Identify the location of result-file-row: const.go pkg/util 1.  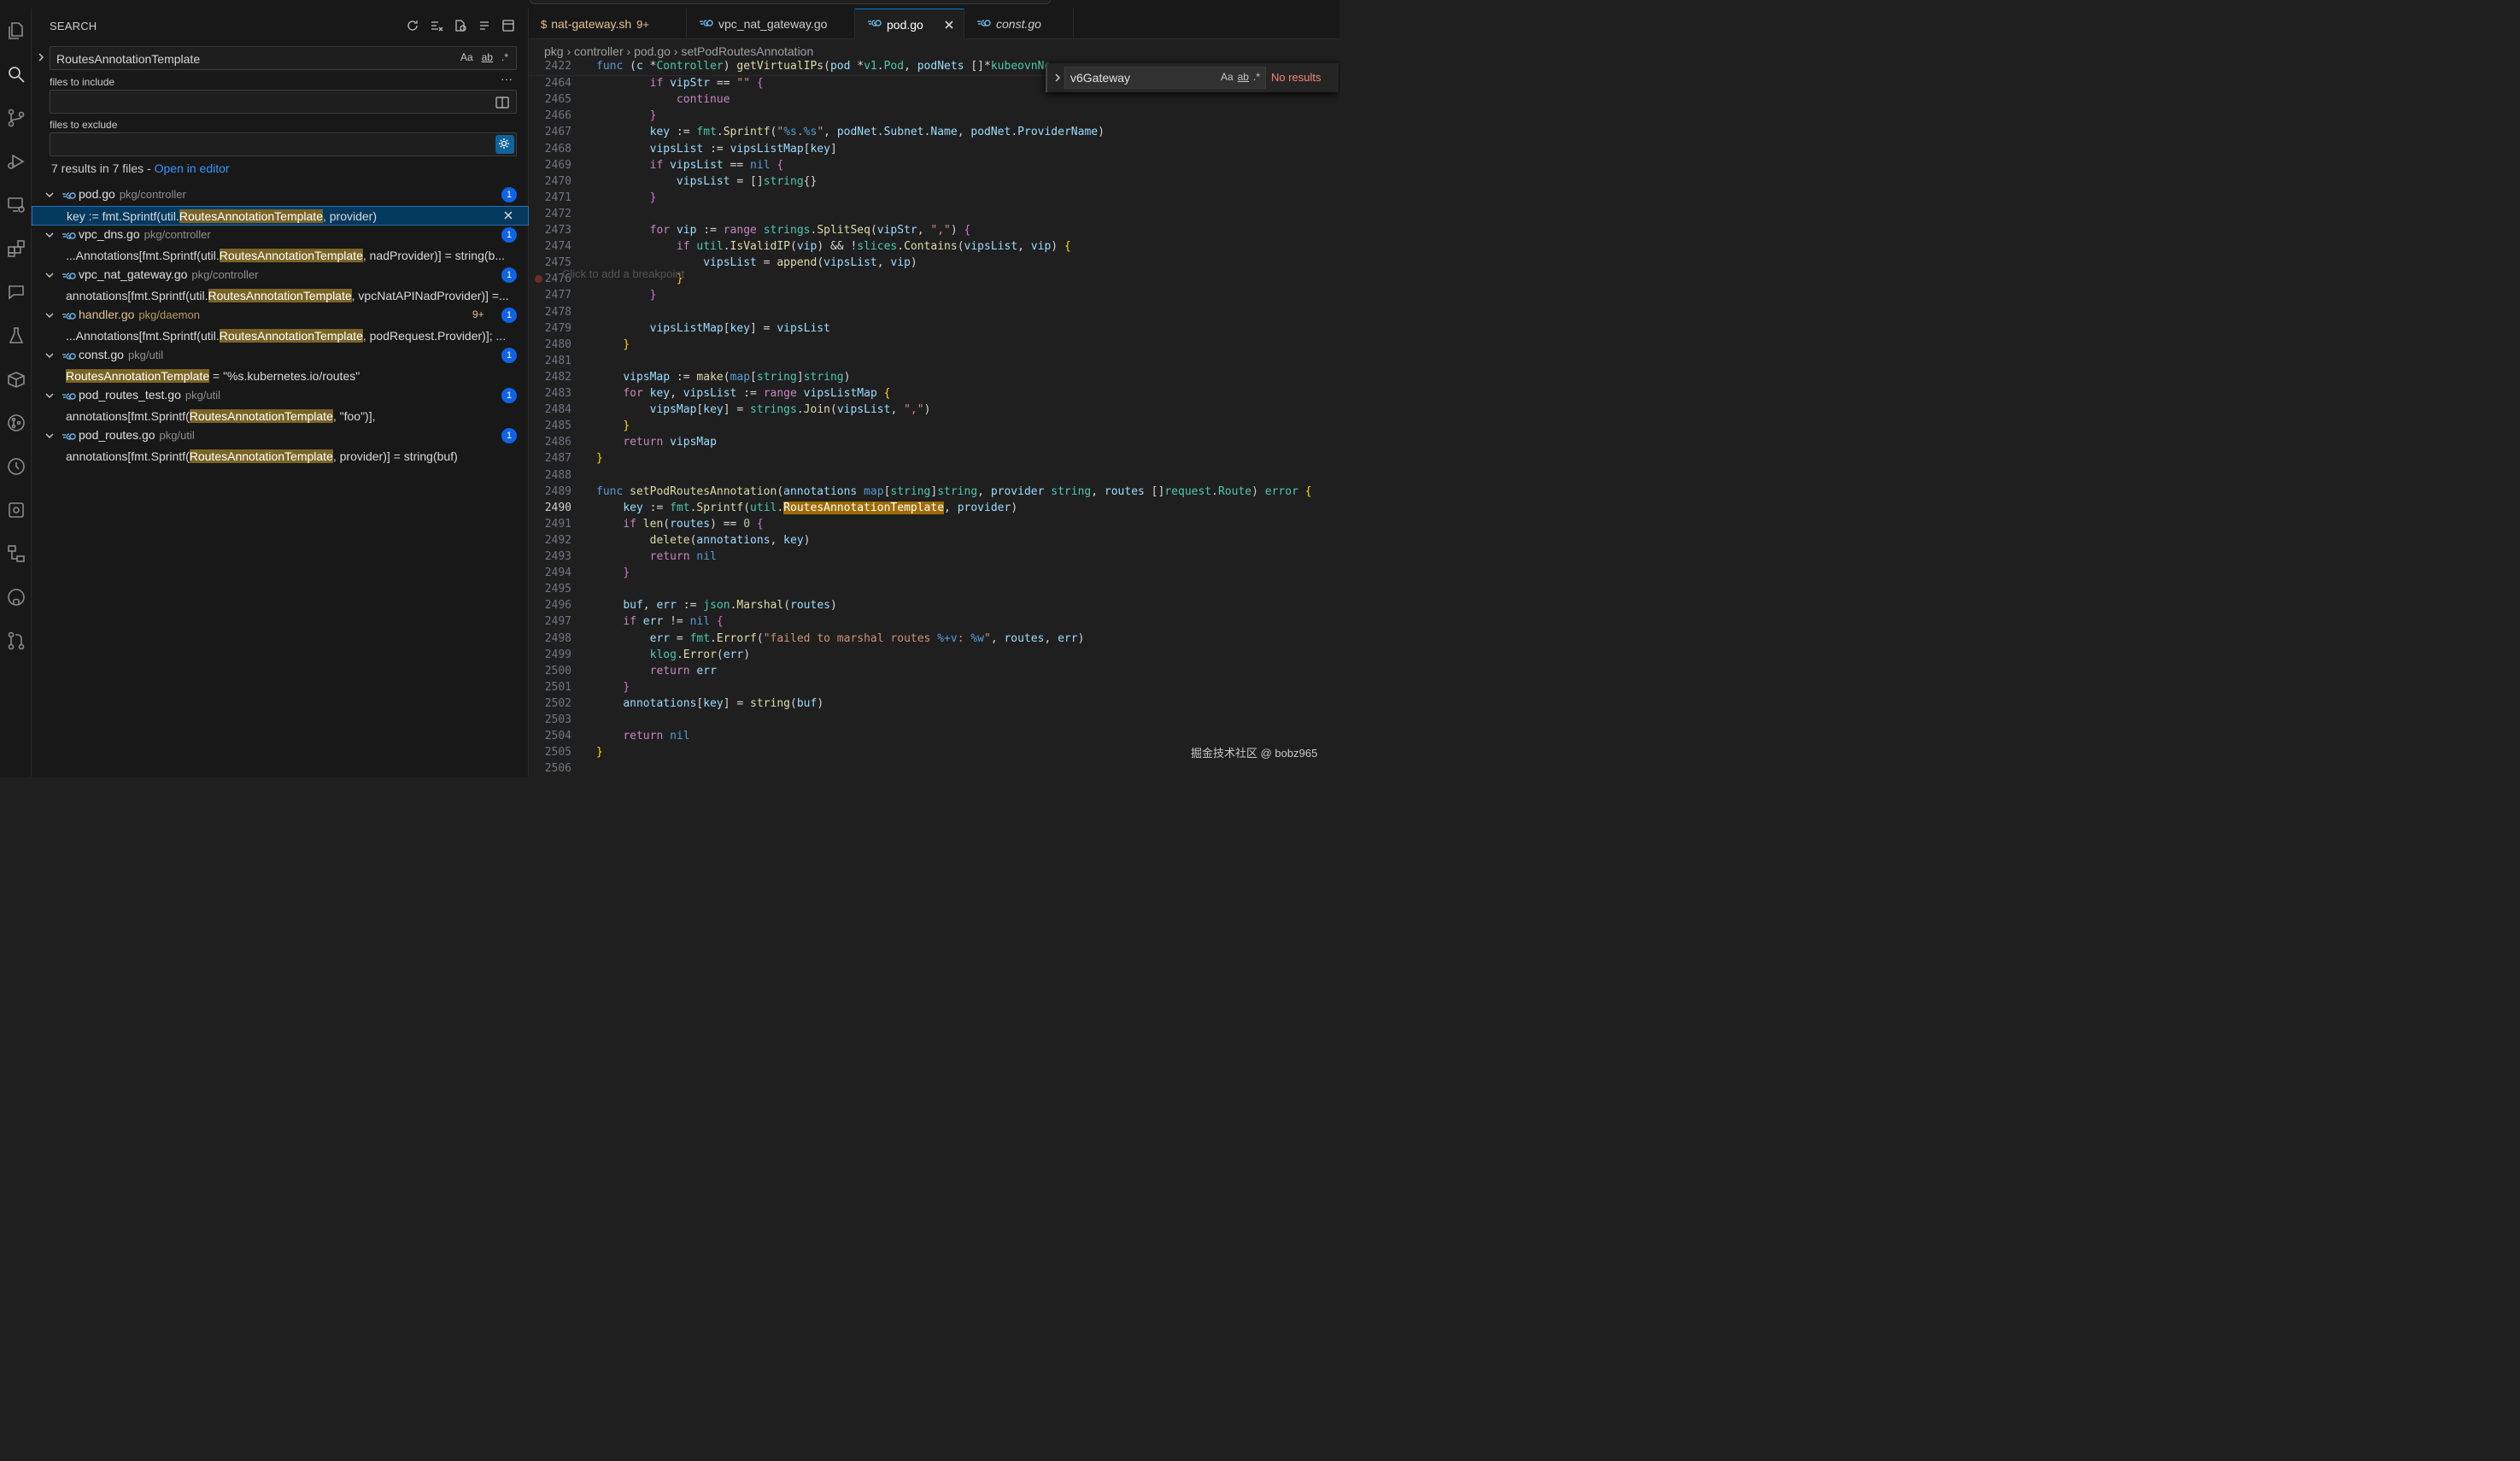
(280, 356).